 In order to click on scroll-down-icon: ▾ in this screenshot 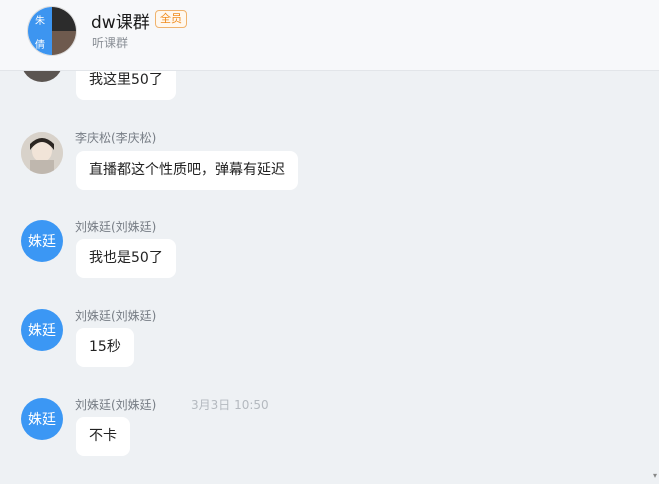, I will do `click(655, 475)`.